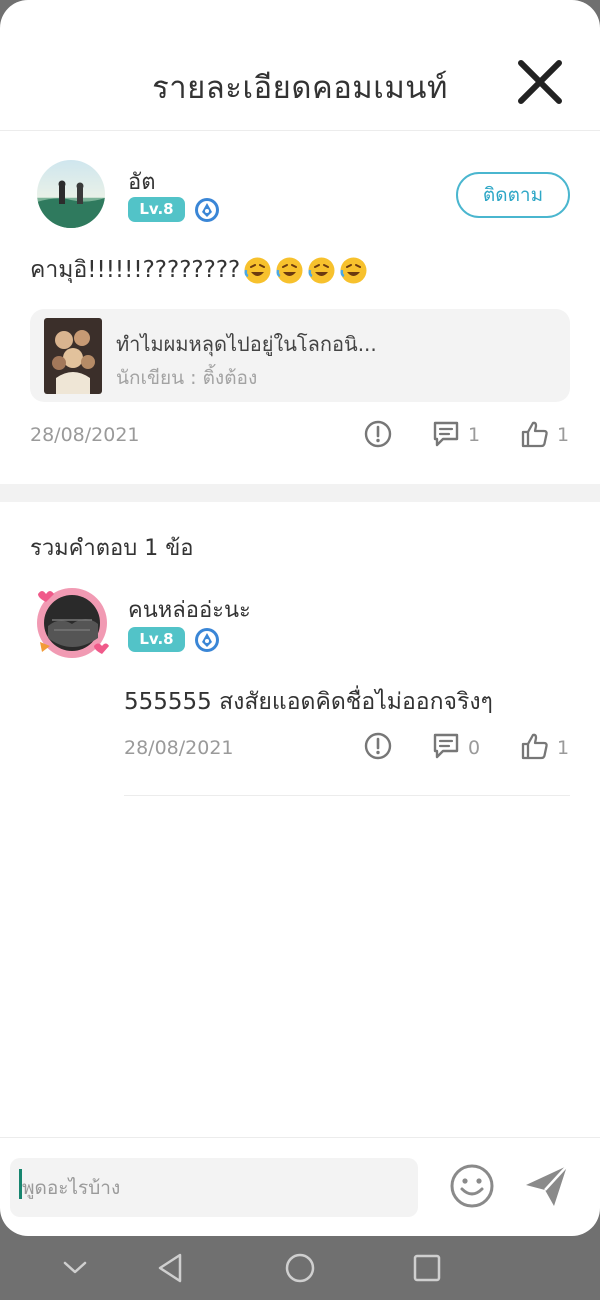 Image resolution: width=600 pixels, height=1300 pixels. I want to click on comment-input, so click(214, 1187).